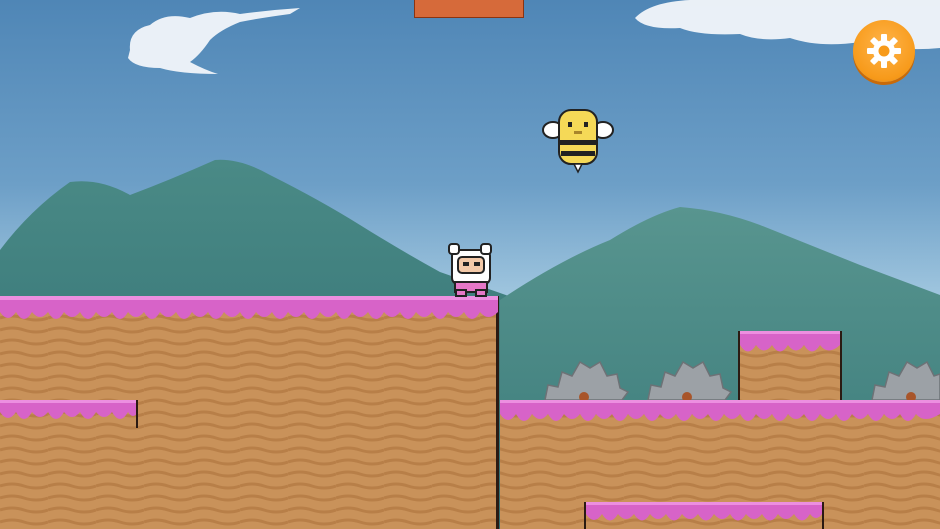  Describe the element at coordinates (470, 270) in the screenshot. I see `player-character` at that location.